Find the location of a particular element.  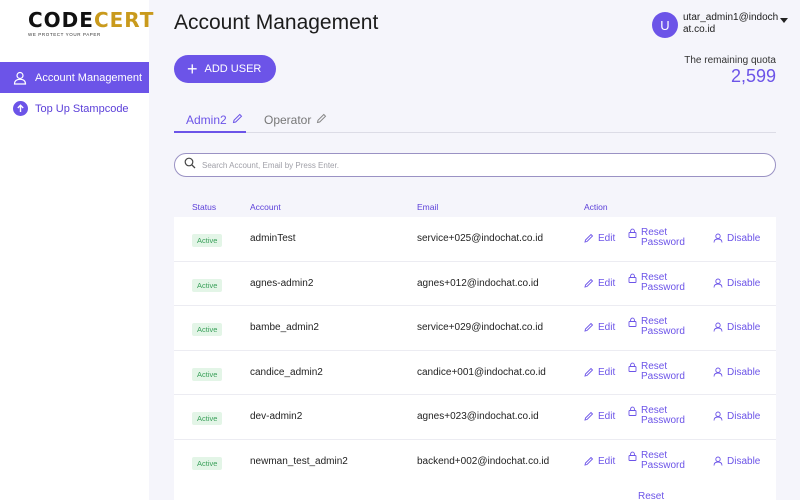

user-email: utar_admin1@indochat.co.id is located at coordinates (731, 23).